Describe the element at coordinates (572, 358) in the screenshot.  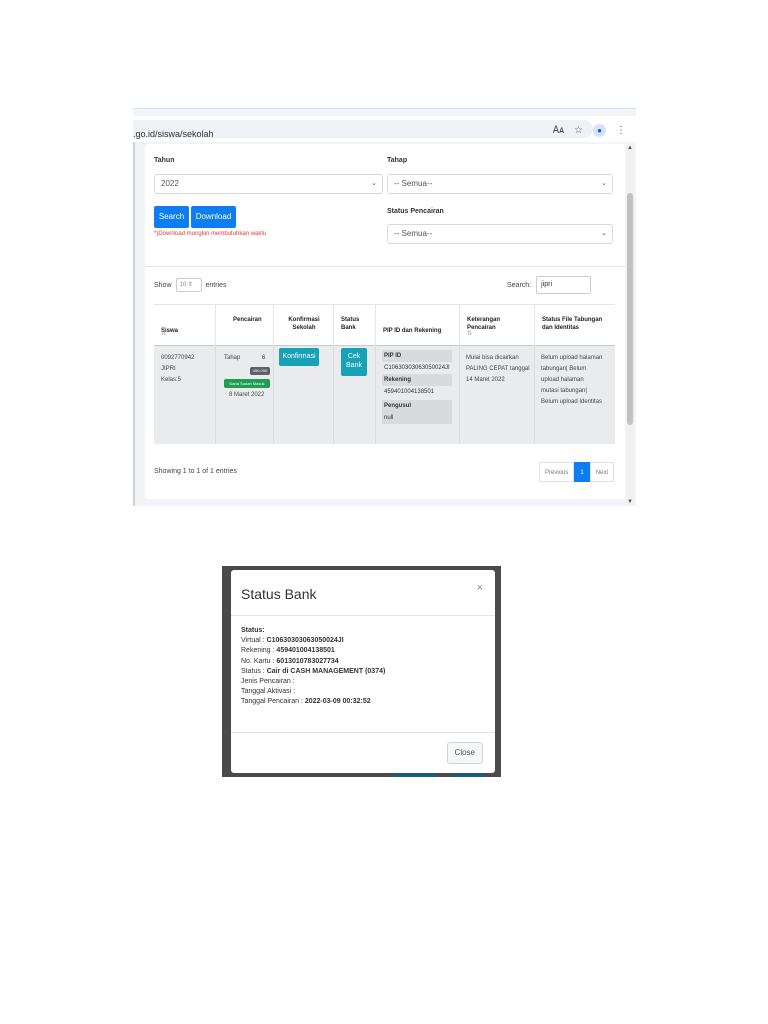
I see `status-file-line1: Belum upload halaman` at that location.